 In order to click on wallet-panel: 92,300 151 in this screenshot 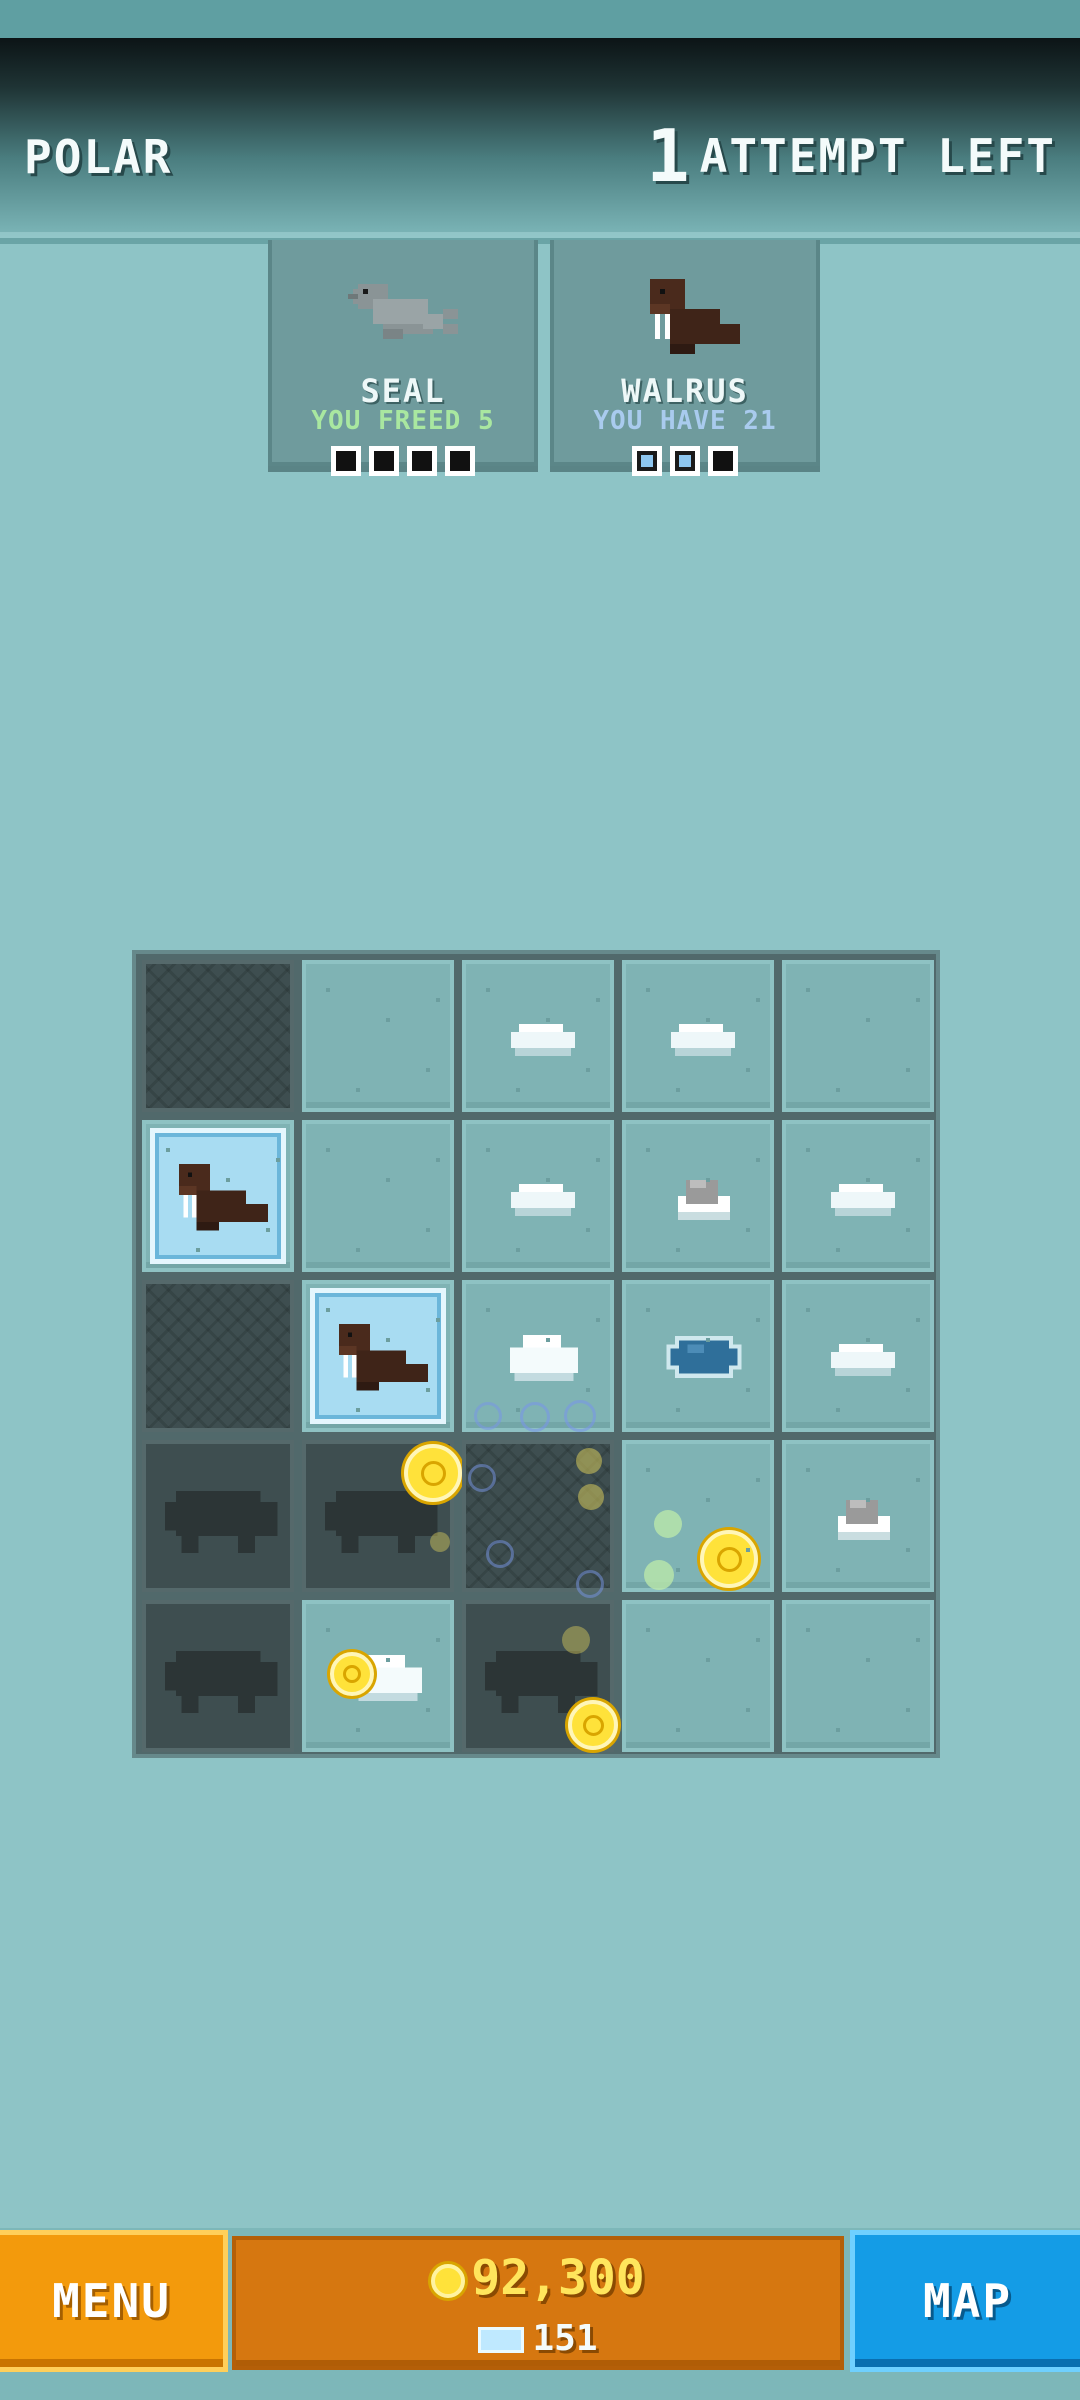, I will do `click(538, 2303)`.